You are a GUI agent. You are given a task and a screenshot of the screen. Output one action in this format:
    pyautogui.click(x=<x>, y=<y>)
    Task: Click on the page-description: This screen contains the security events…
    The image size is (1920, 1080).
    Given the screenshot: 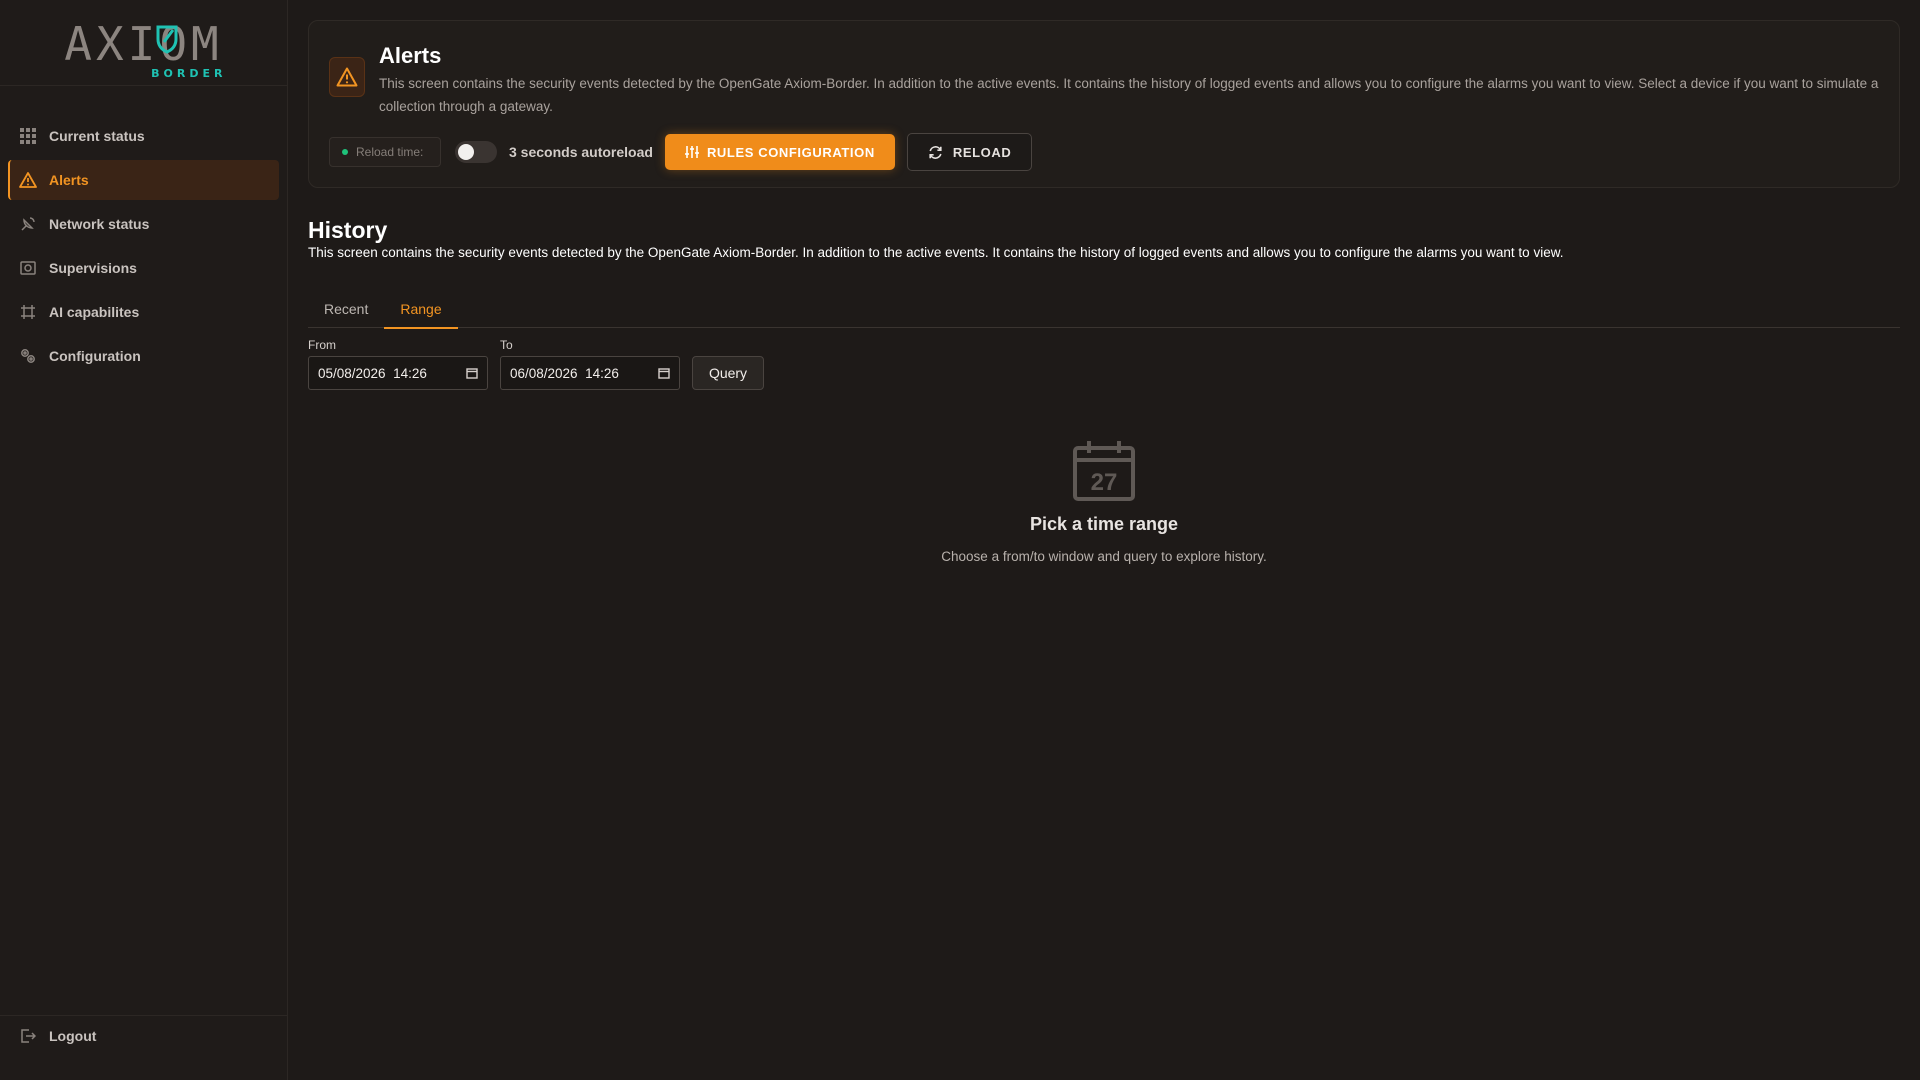 What is the action you would take?
    pyautogui.click(x=1129, y=95)
    